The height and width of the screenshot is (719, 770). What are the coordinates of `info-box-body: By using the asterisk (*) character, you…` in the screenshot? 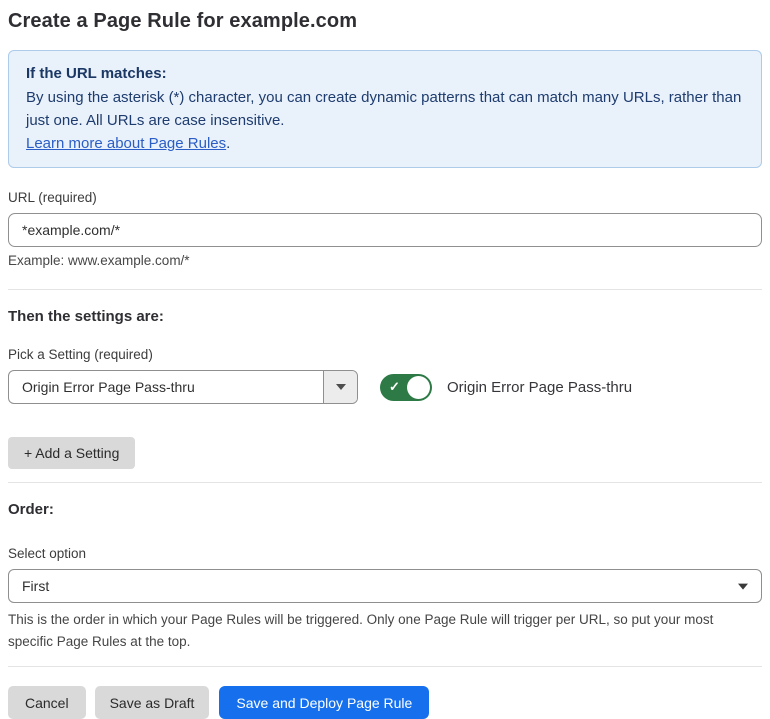 It's located at (384, 109).